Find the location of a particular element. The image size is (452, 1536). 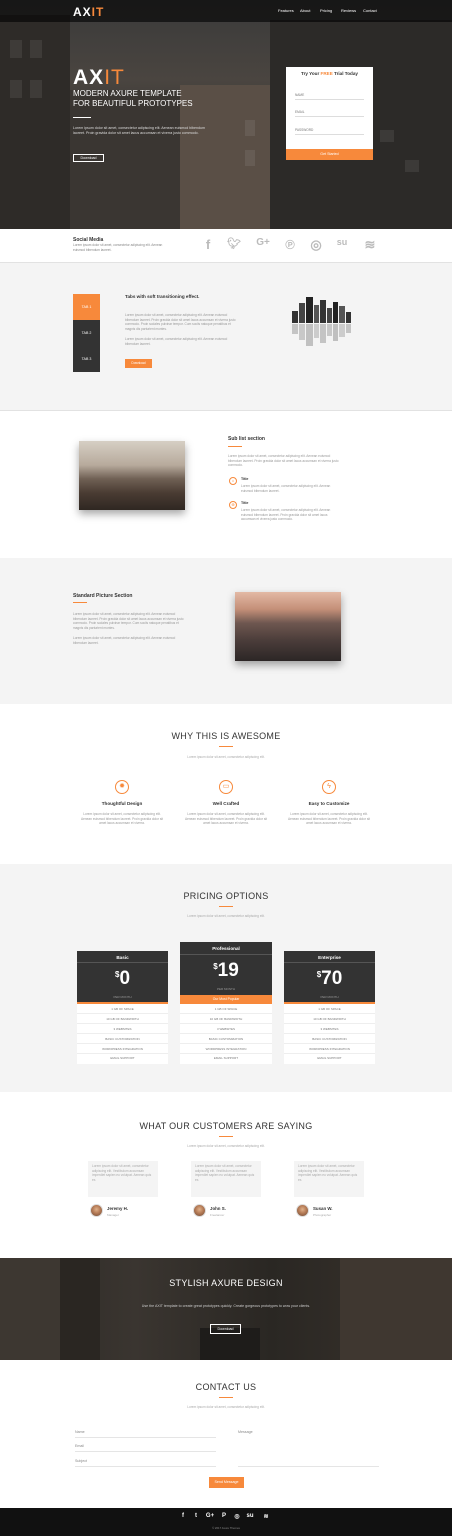

trial-password-field: PASSWORD is located at coordinates (329, 130).